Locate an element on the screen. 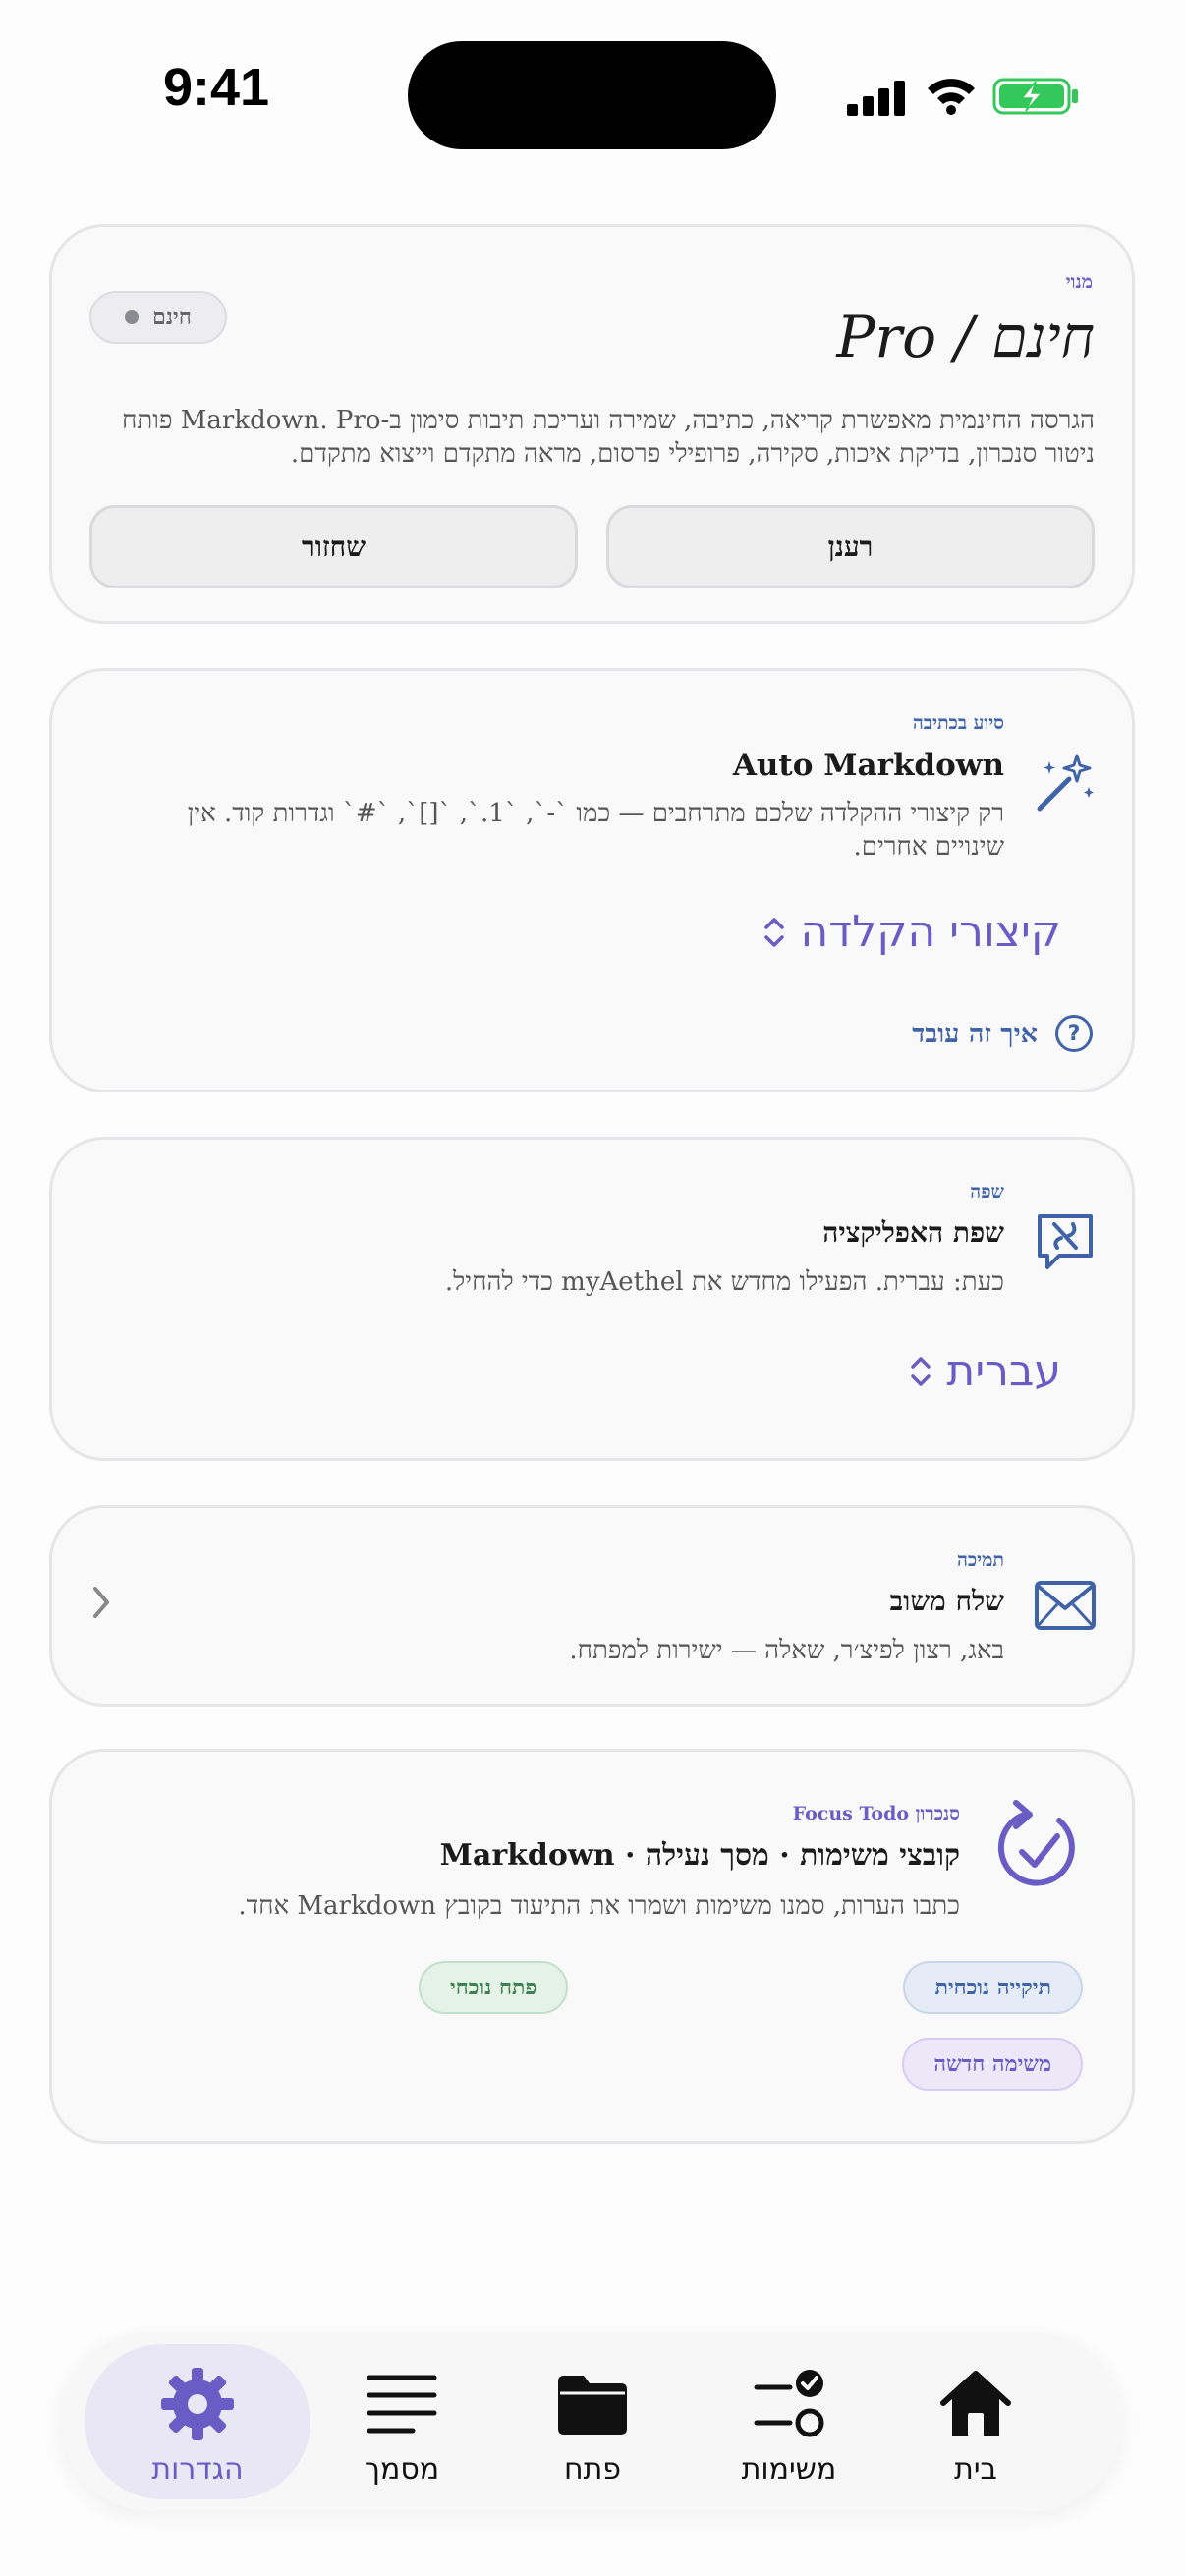 This screenshot has width=1185, height=2576. how-it-works-link: ? איך זה עובד is located at coordinates (1003, 1033).